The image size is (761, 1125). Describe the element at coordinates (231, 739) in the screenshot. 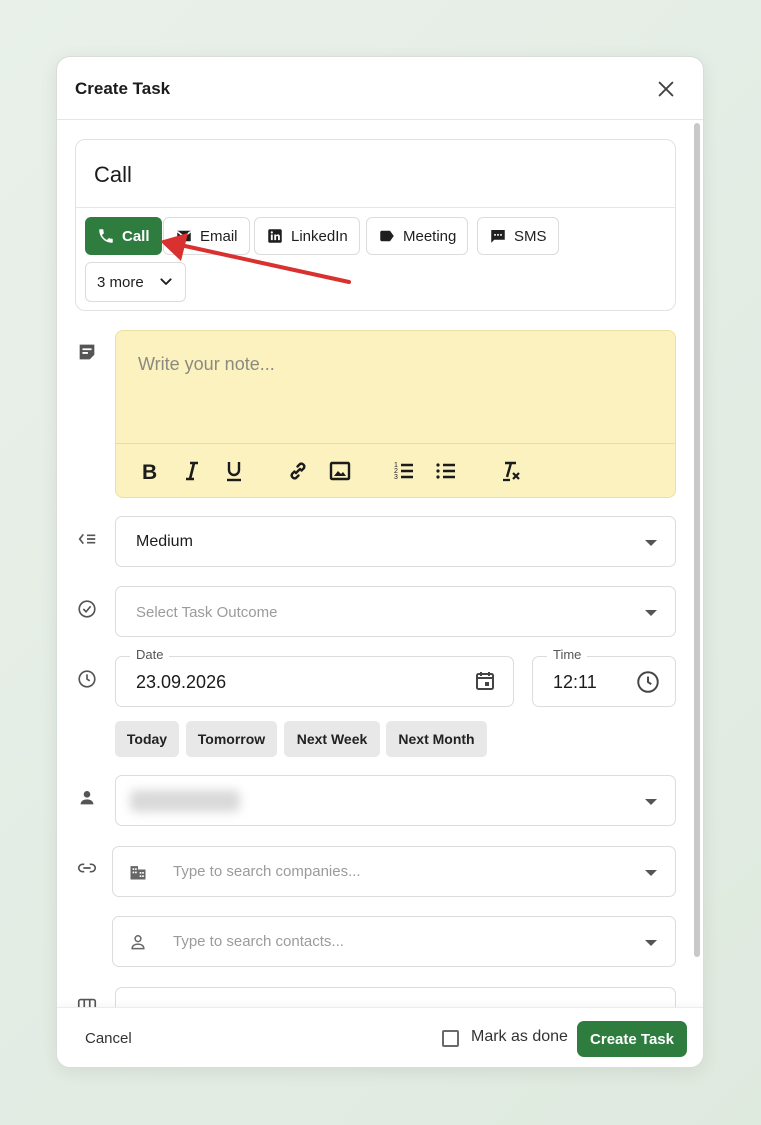

I see `quick-date-tomorrow: Tomorrow` at that location.